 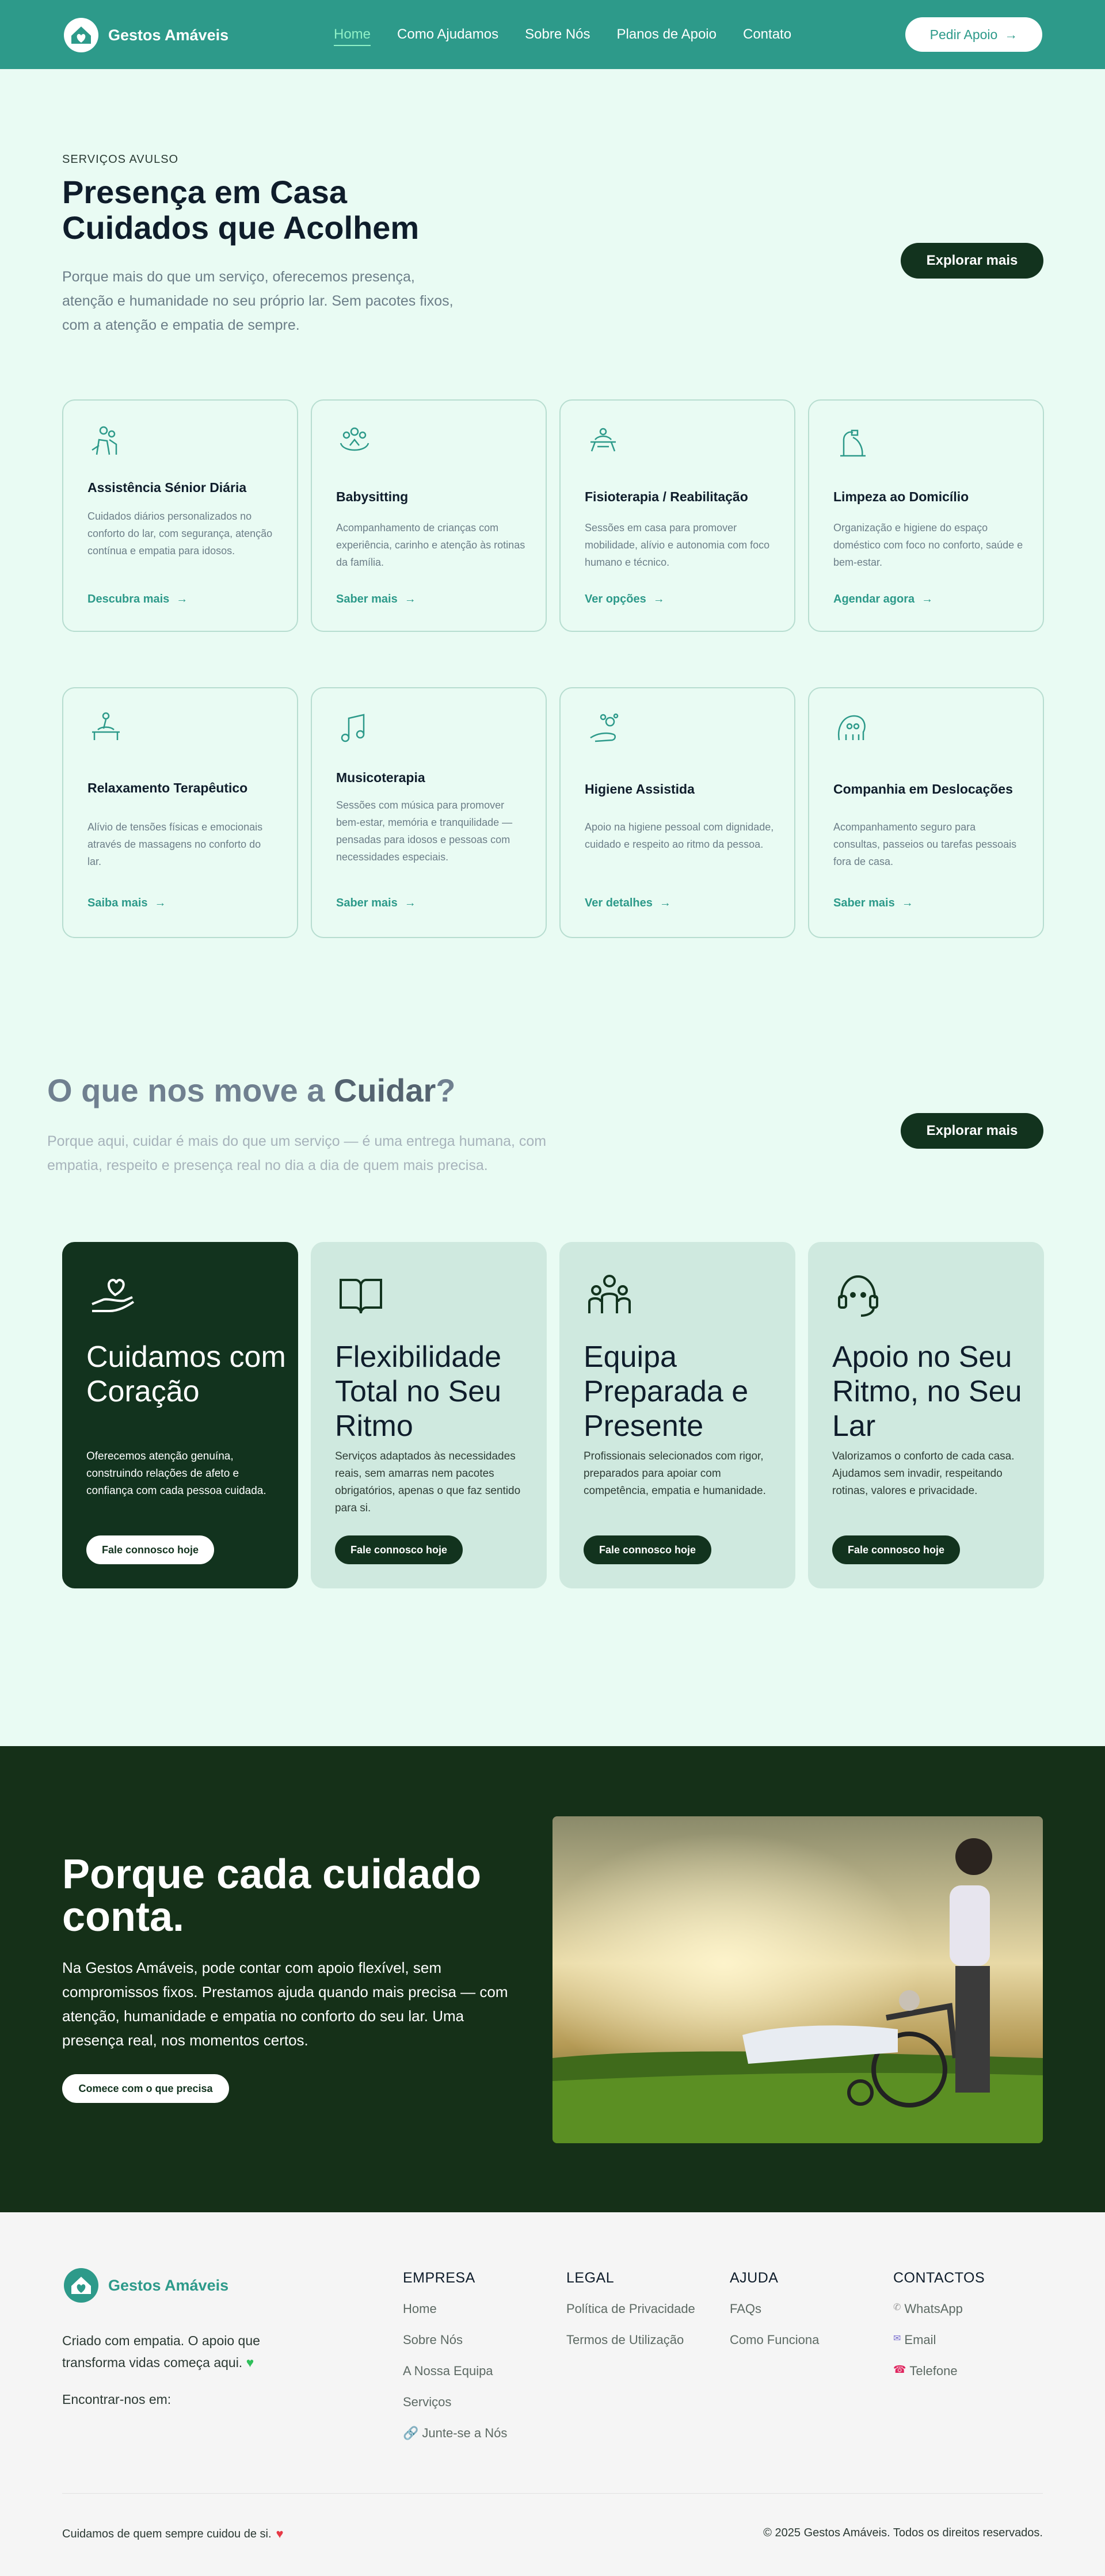 I want to click on footer-divider, so click(x=552, y=2493).